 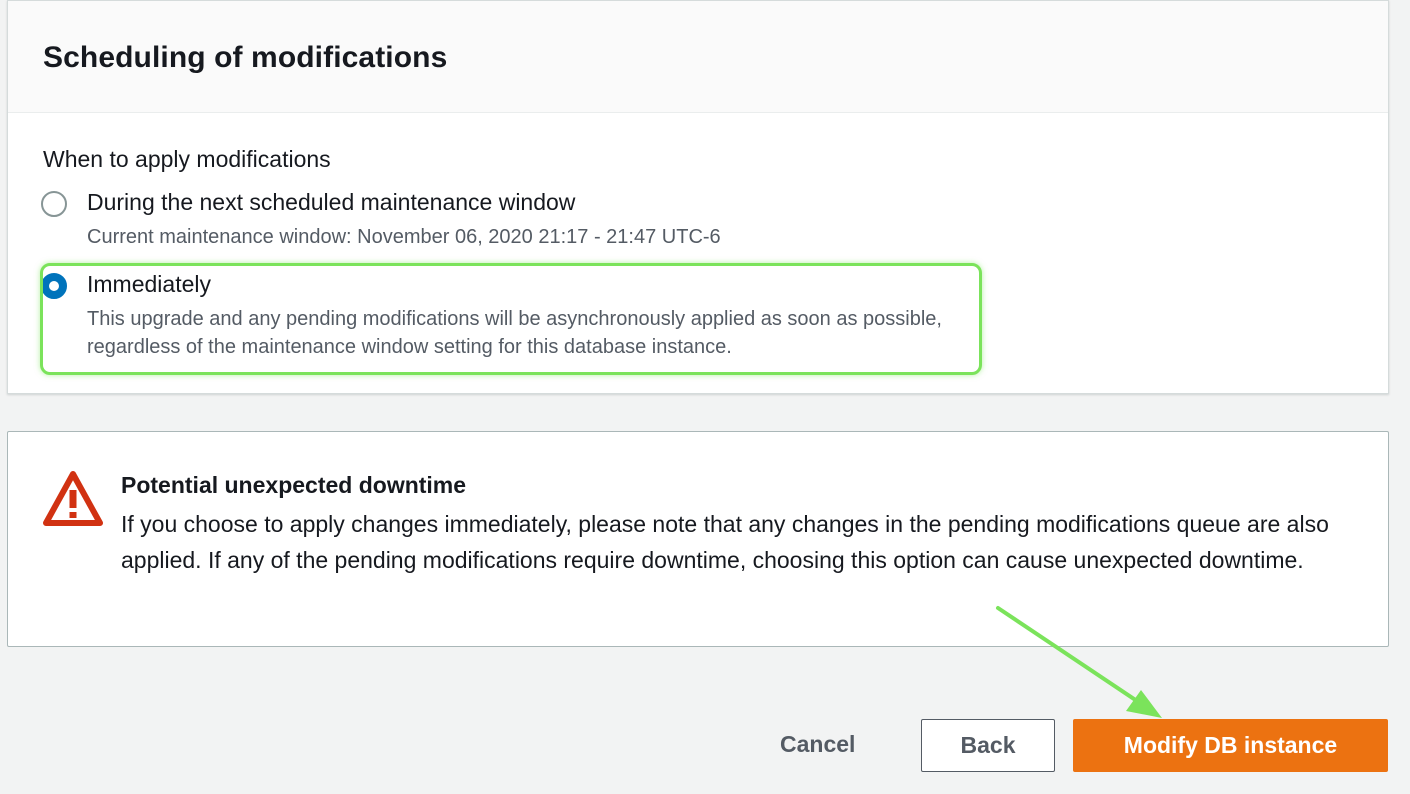 I want to click on back-button: Back, so click(x=988, y=745).